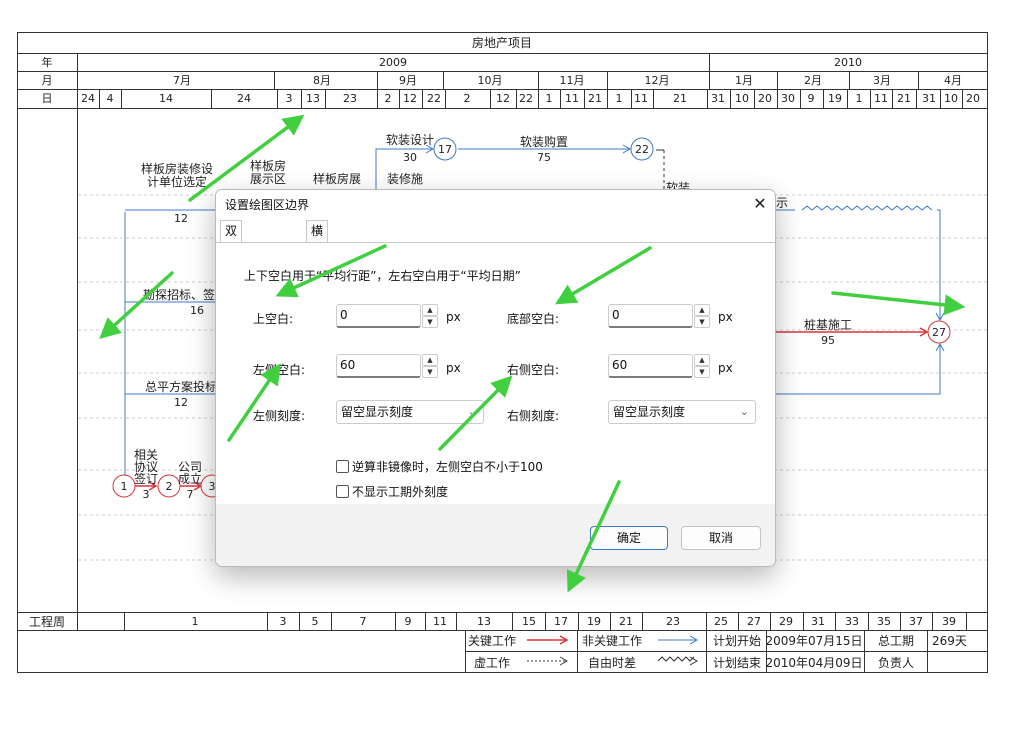  Describe the element at coordinates (445, 149) in the screenshot. I see `node-number: 17` at that location.